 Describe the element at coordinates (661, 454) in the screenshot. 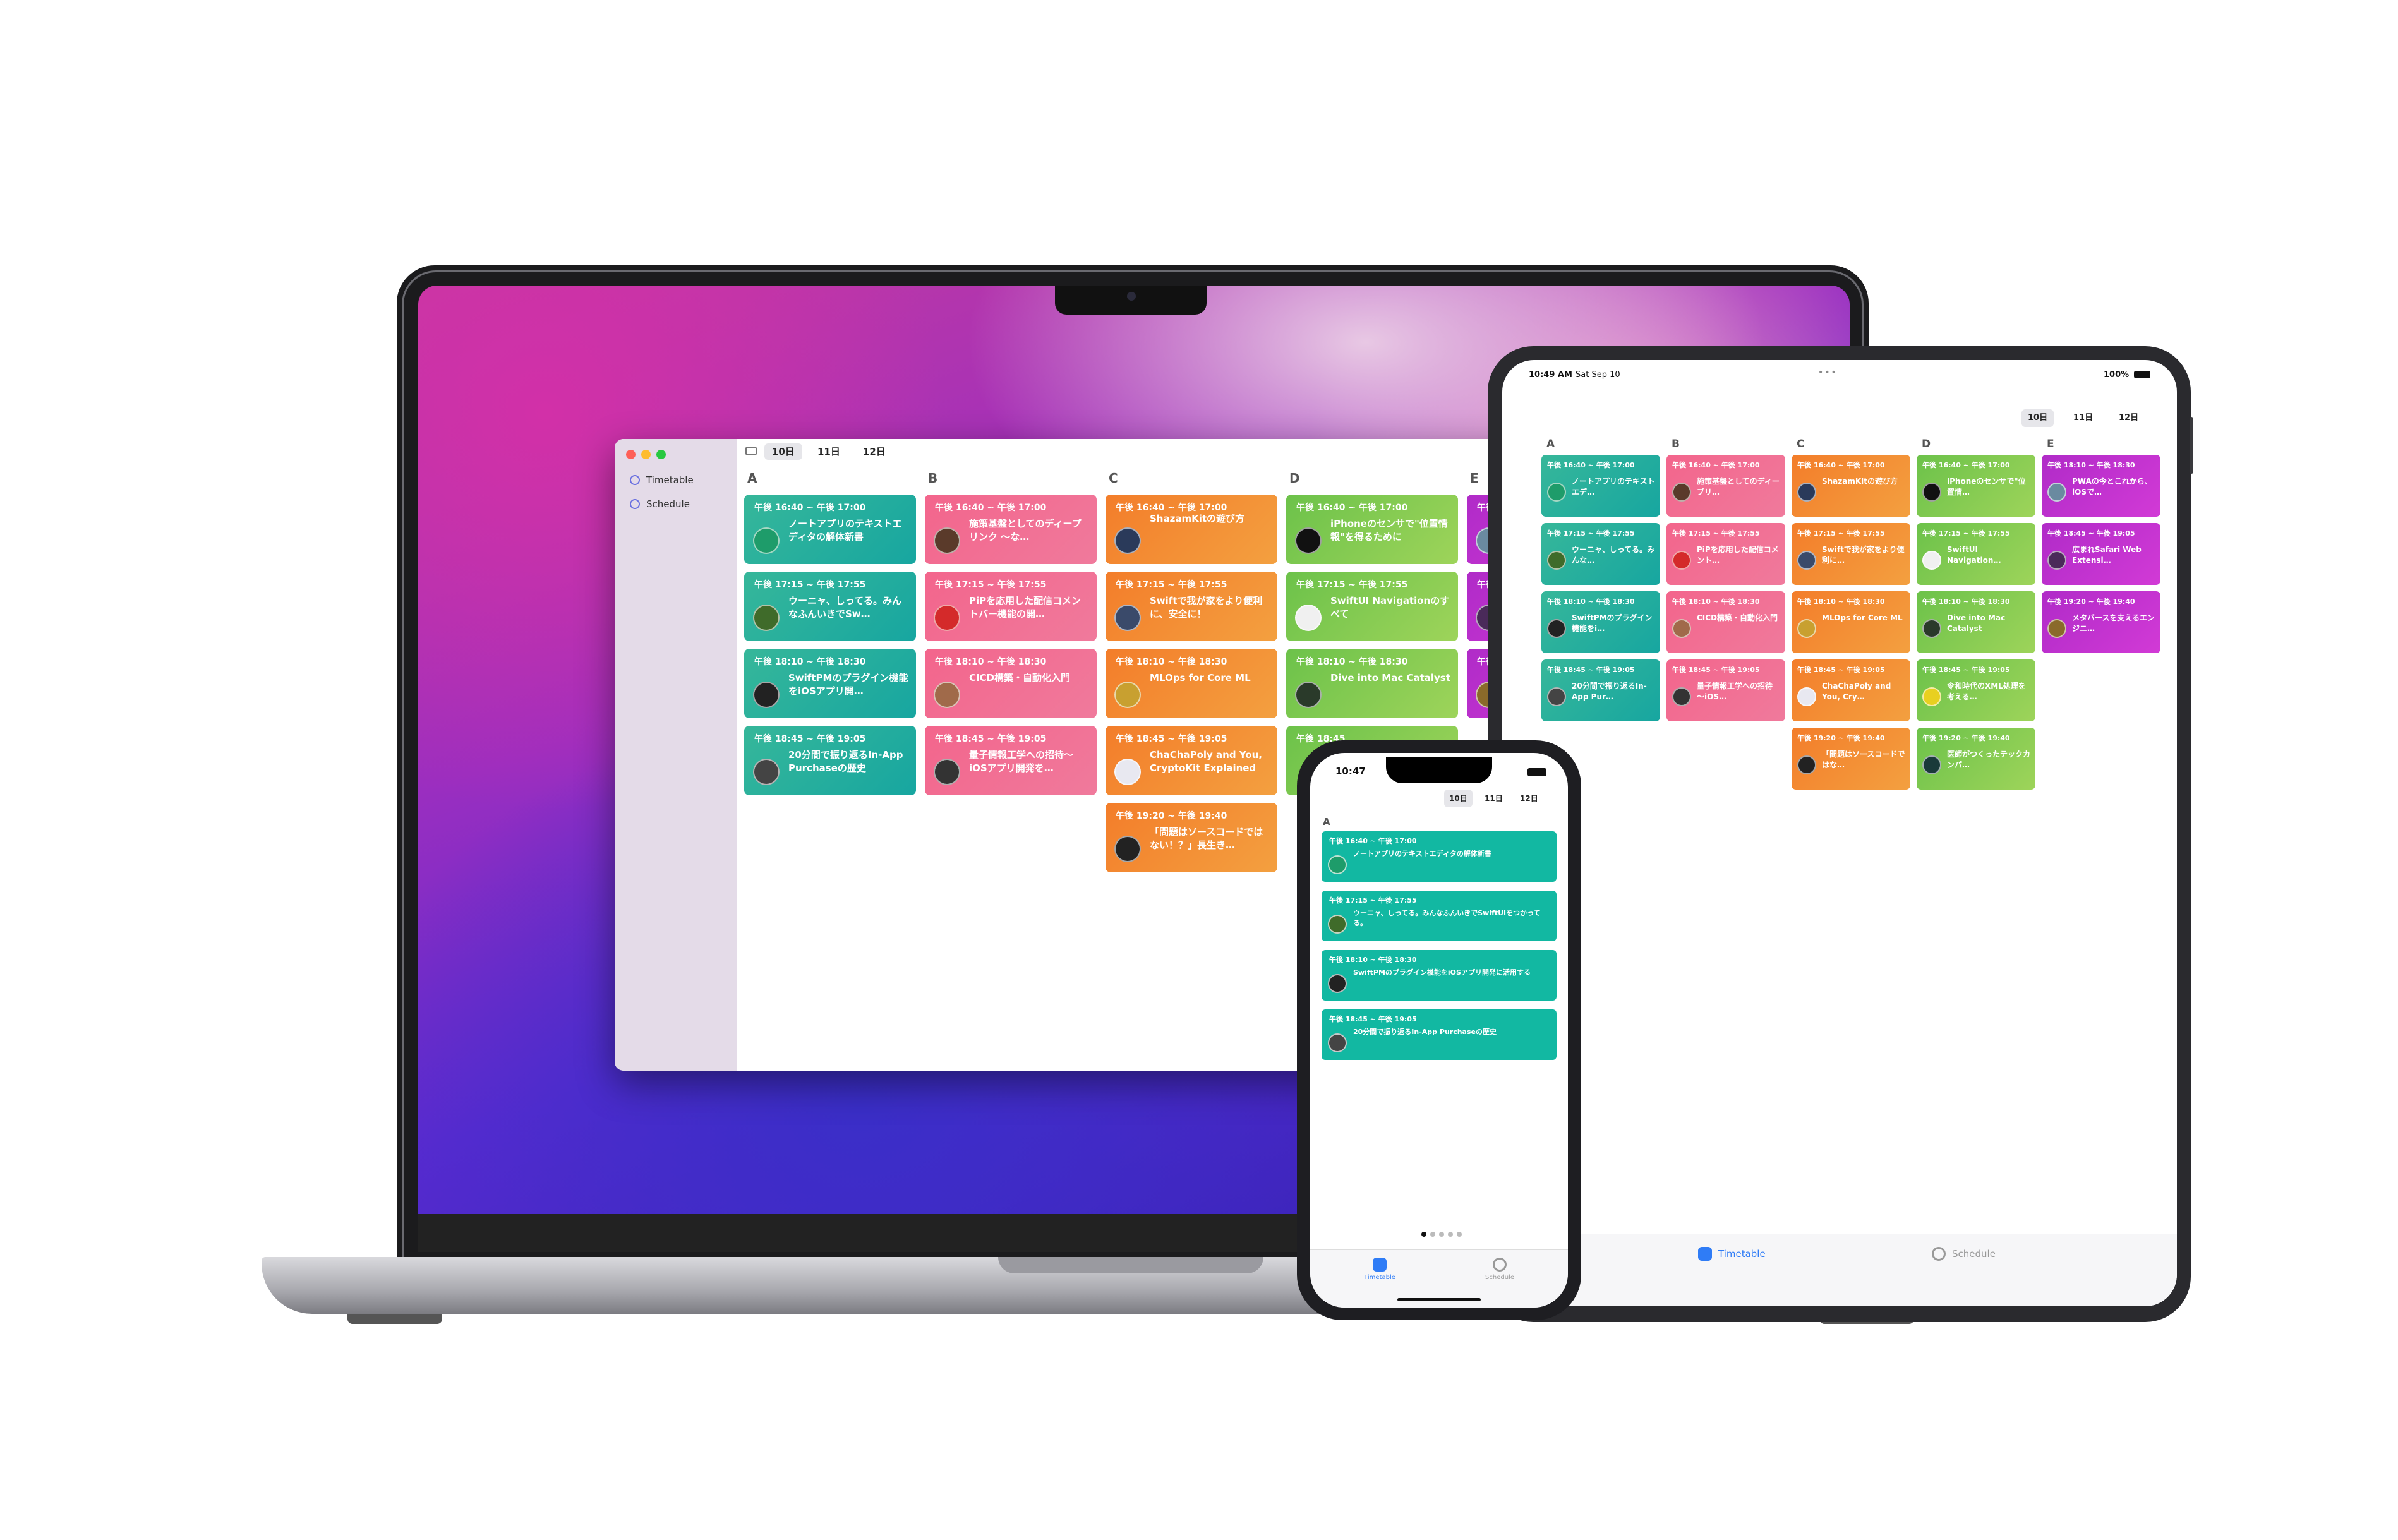

I see `zoom-window-button` at that location.